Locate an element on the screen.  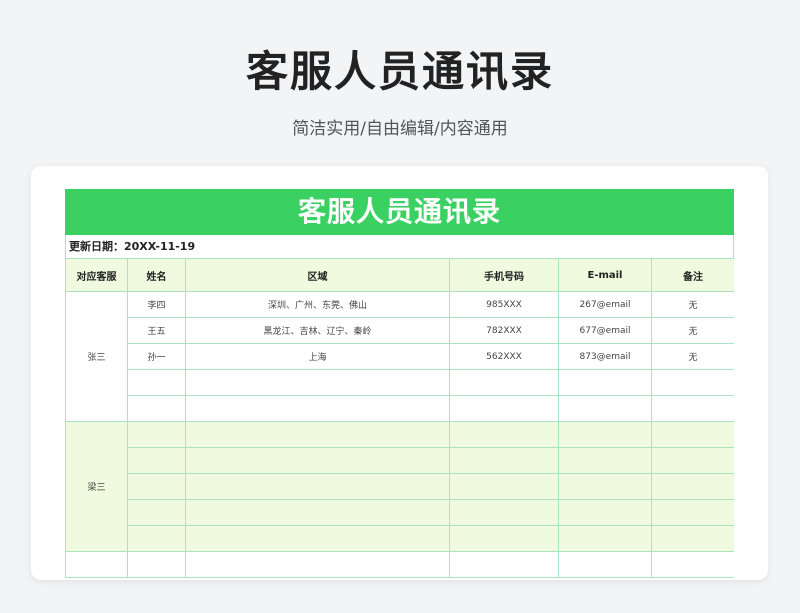
agent-cell is located at coordinates (96, 564).